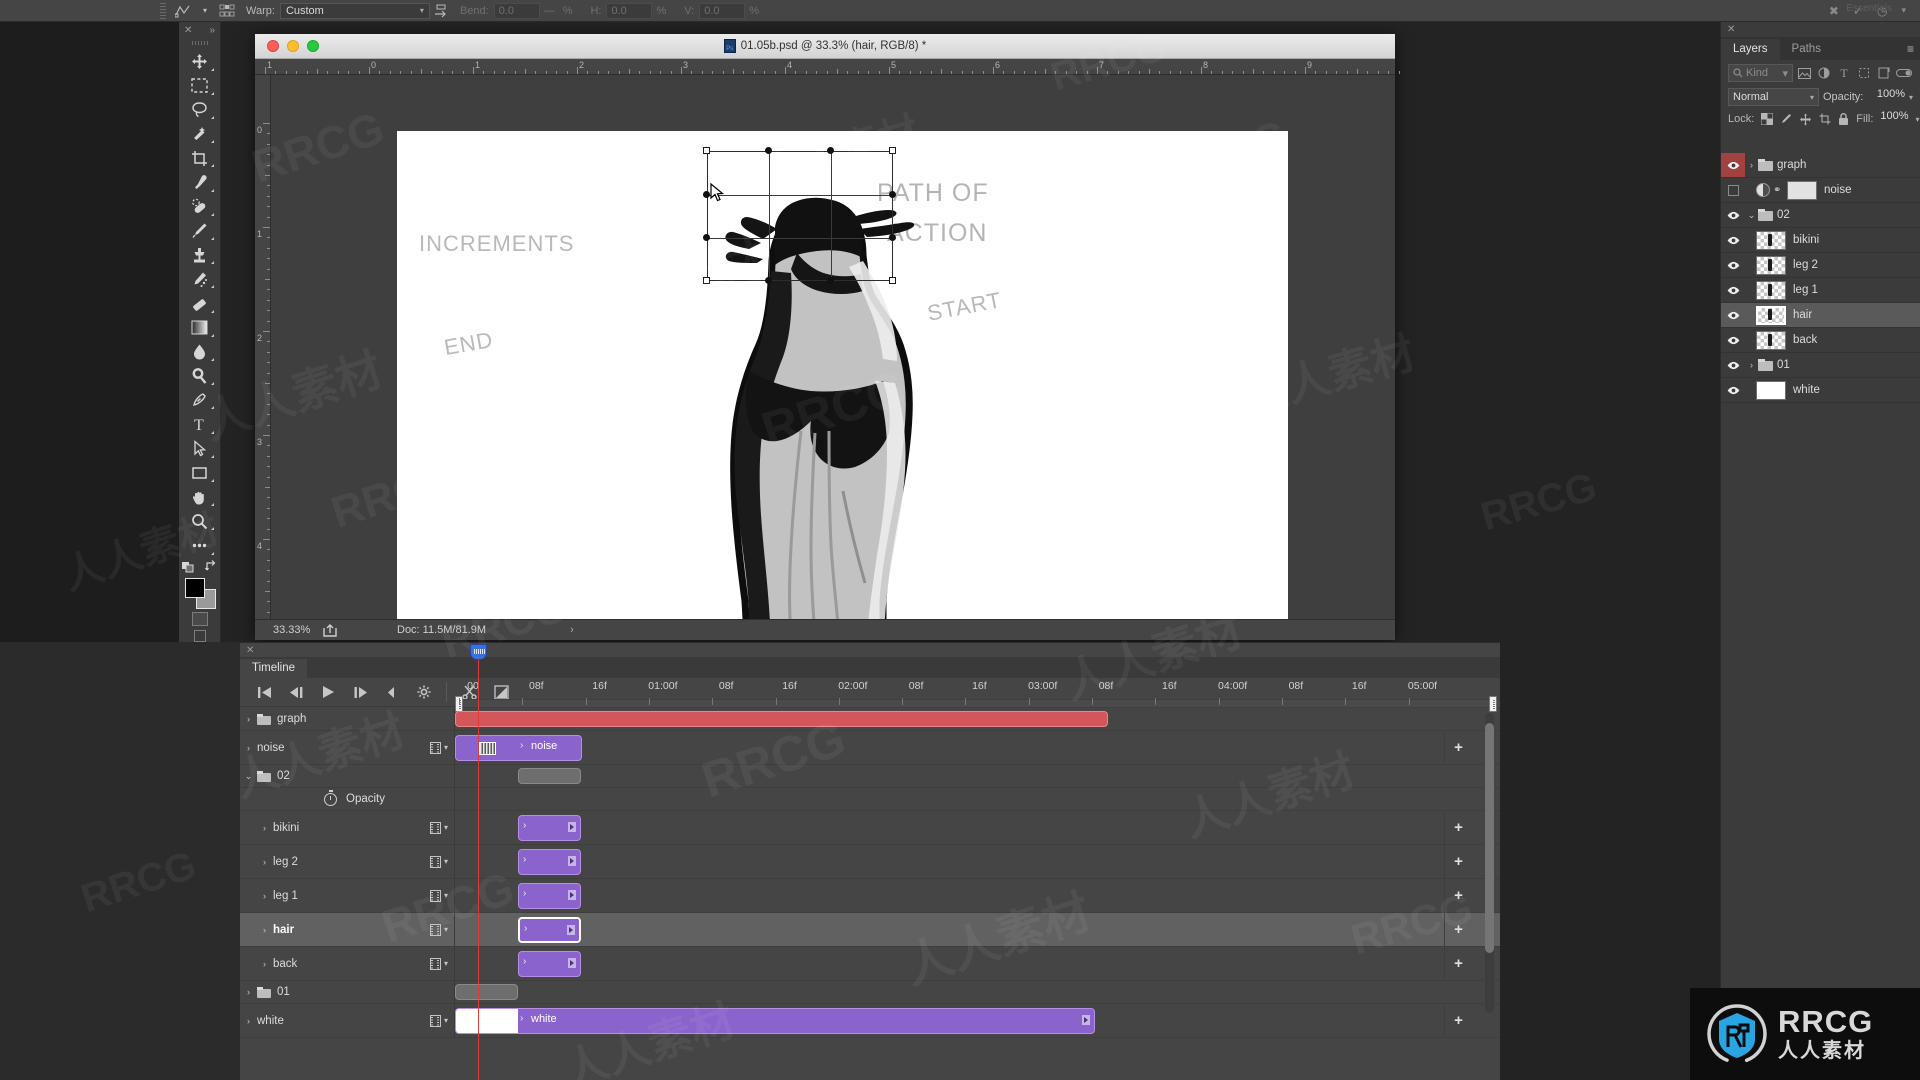 The height and width of the screenshot is (1080, 1920). What do you see at coordinates (768, 280) in the screenshot?
I see `warp-node-b1` at bounding box center [768, 280].